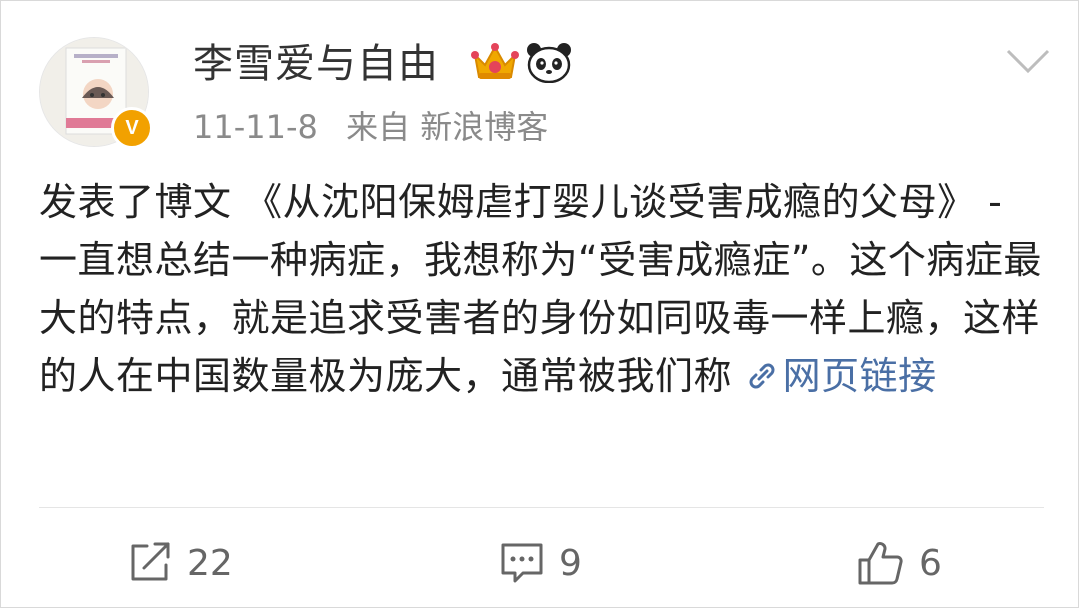 The width and height of the screenshot is (1081, 610). What do you see at coordinates (316, 64) in the screenshot?
I see `username: 李雪爱与自由` at bounding box center [316, 64].